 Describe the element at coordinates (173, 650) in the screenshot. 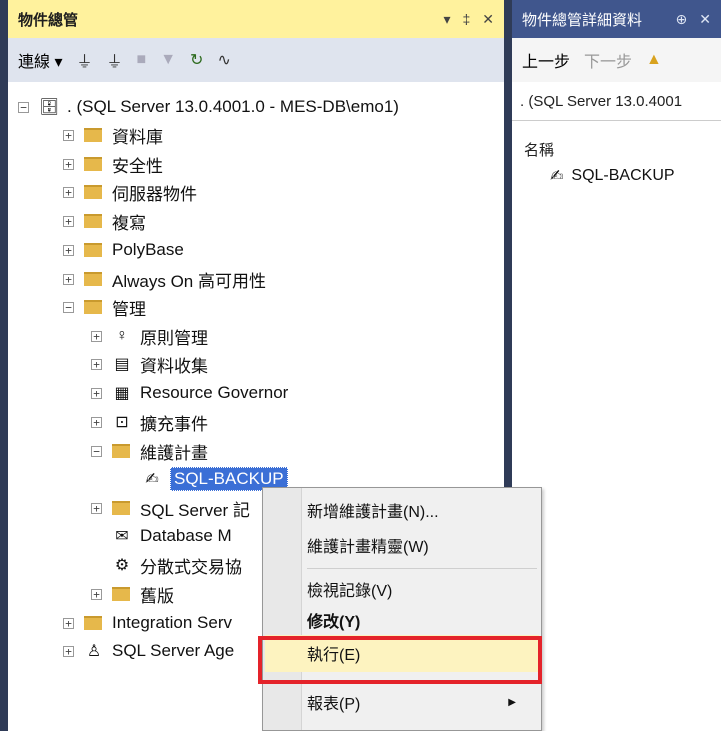

I see `tree-node-label: SQL Server Age` at that location.